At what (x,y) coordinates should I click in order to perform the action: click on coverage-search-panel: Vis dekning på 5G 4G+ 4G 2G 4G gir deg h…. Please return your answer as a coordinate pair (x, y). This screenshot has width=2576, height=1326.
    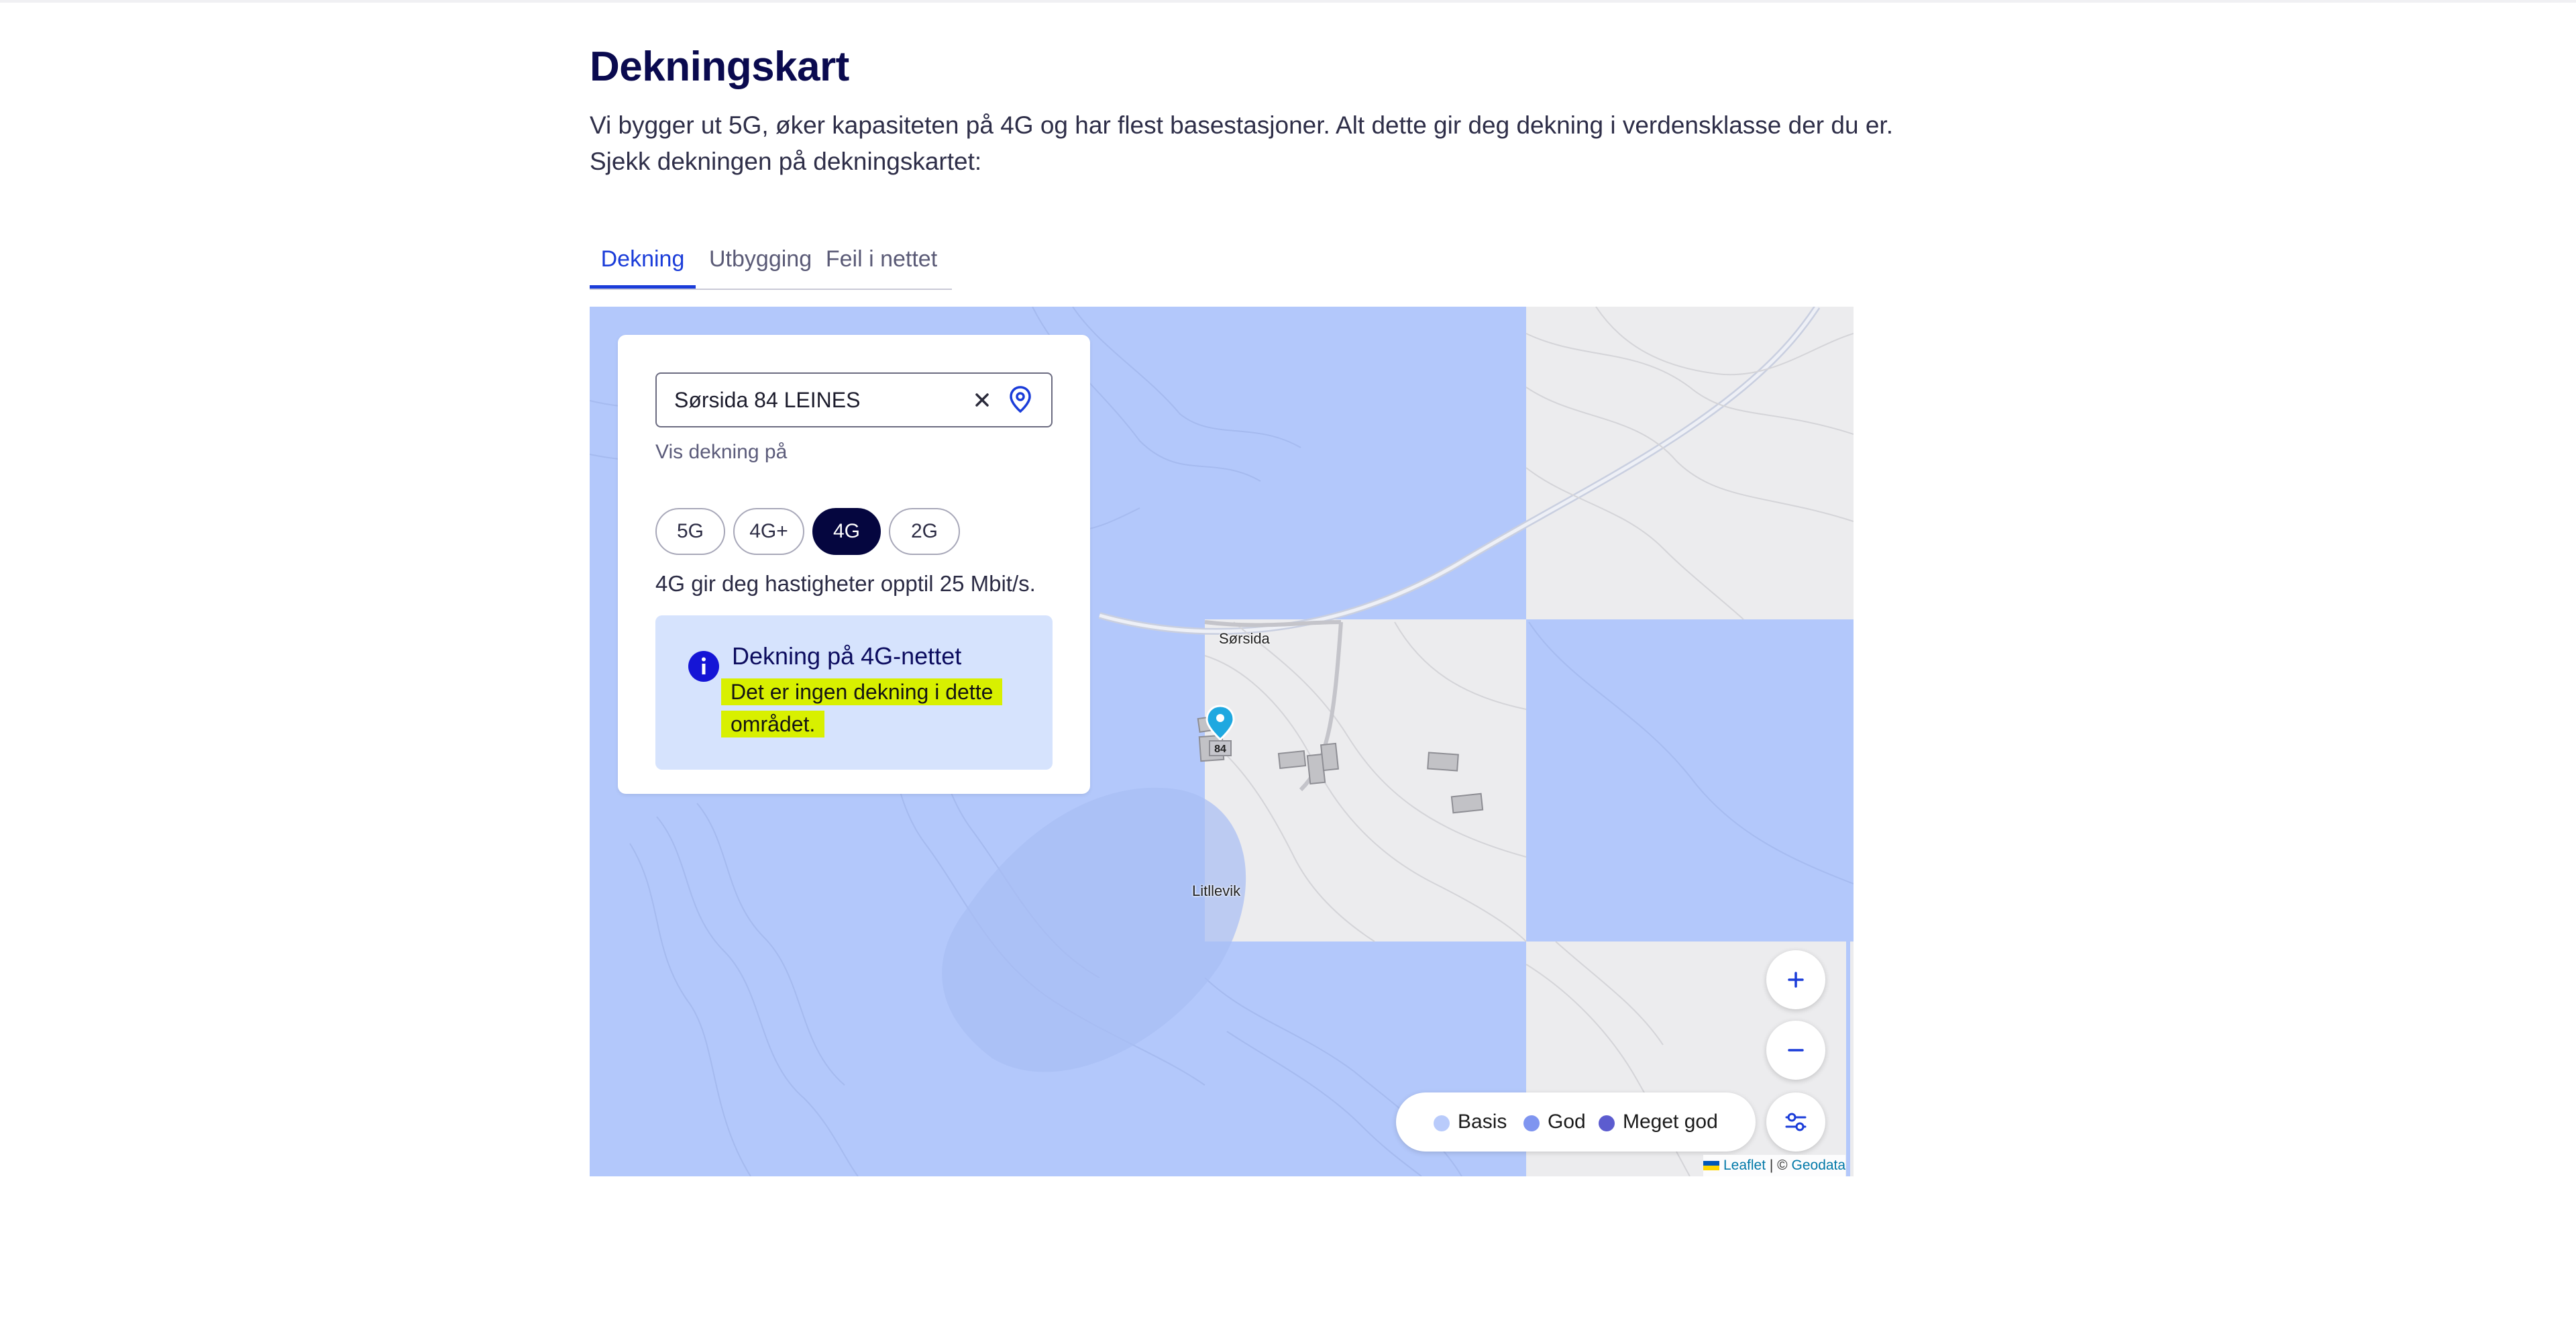
    Looking at the image, I should click on (854, 564).